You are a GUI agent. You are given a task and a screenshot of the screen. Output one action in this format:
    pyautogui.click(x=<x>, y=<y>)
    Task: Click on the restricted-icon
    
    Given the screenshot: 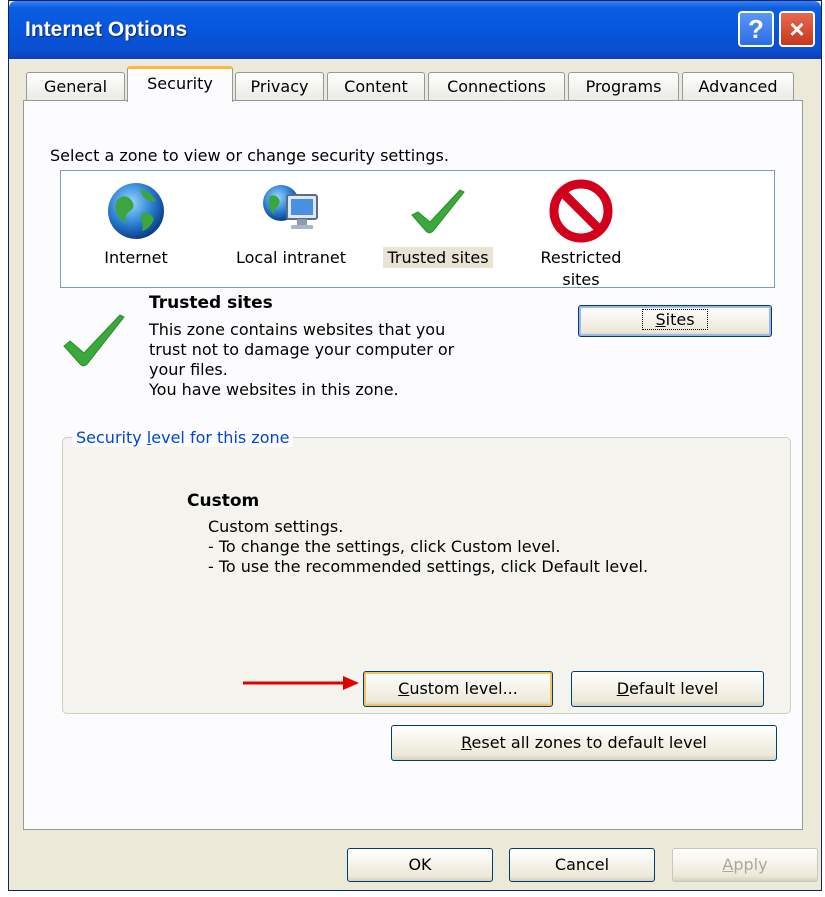 What is the action you would take?
    pyautogui.click(x=581, y=211)
    